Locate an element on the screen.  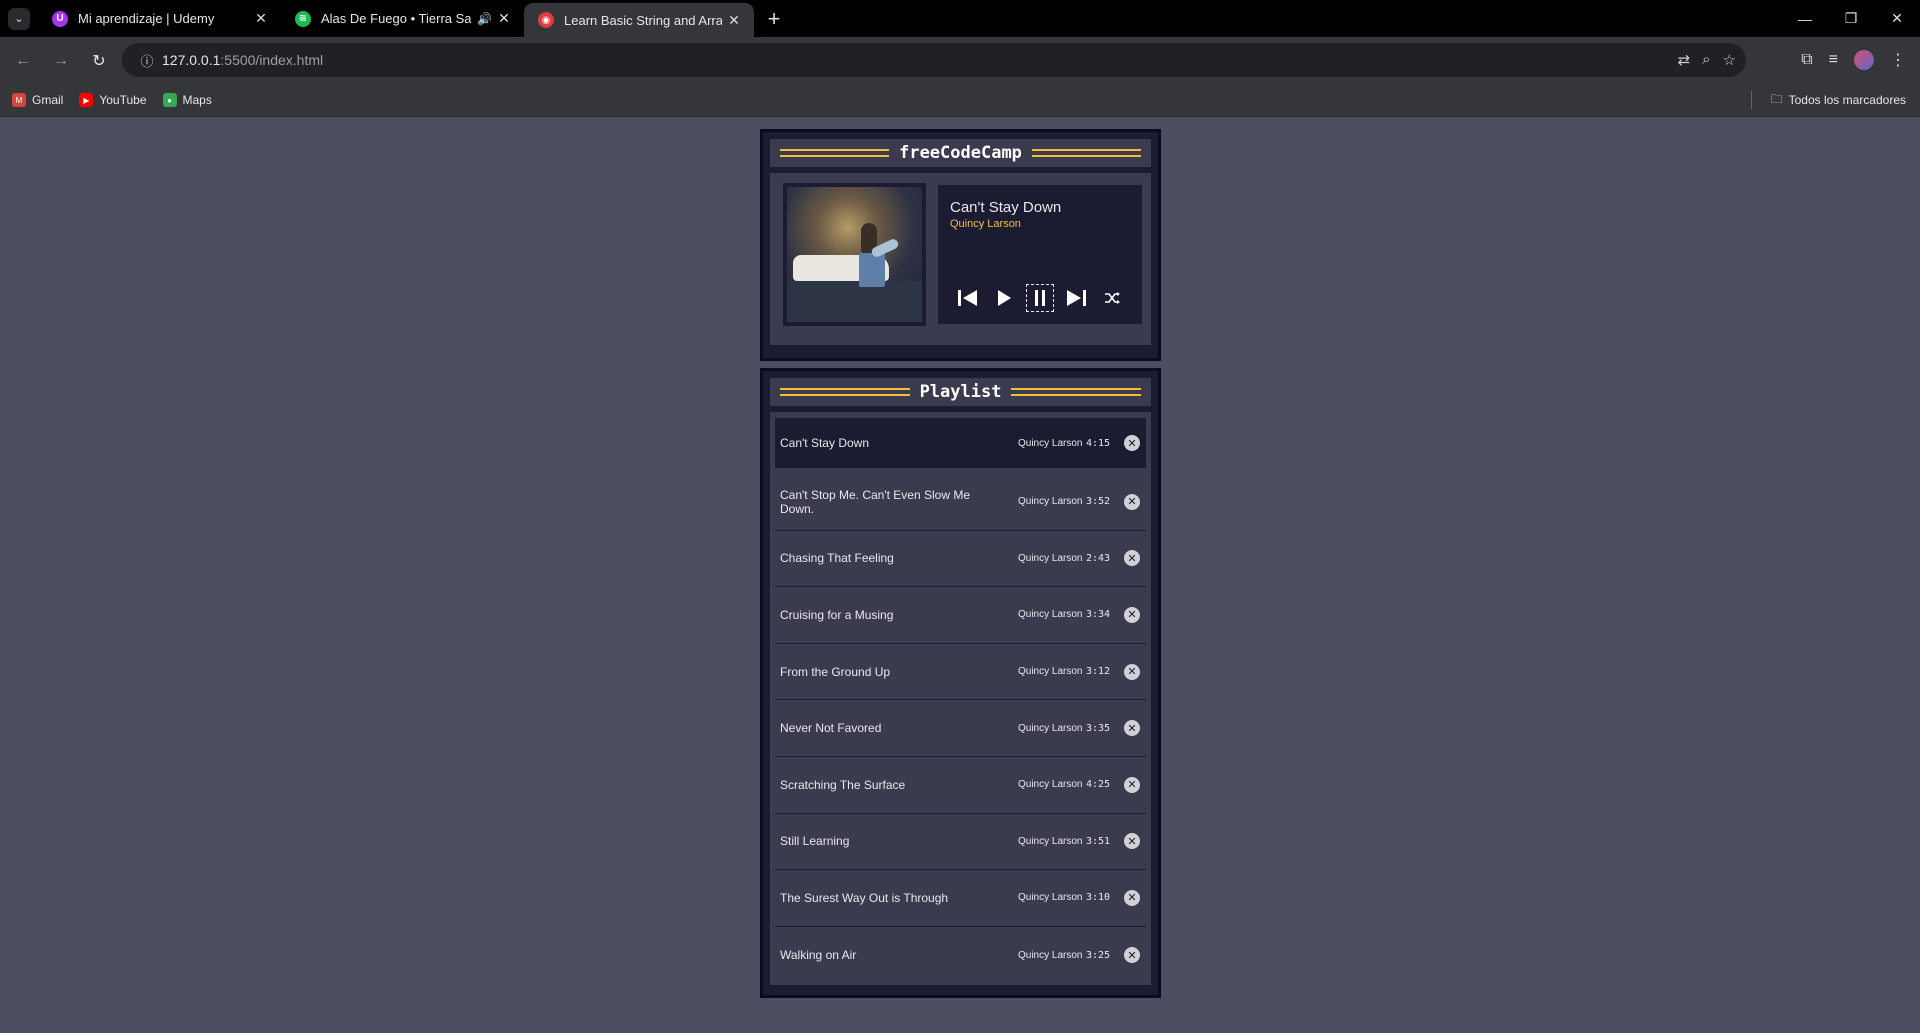
bookmark-youtube: ▶ YouTube is located at coordinates (113, 100).